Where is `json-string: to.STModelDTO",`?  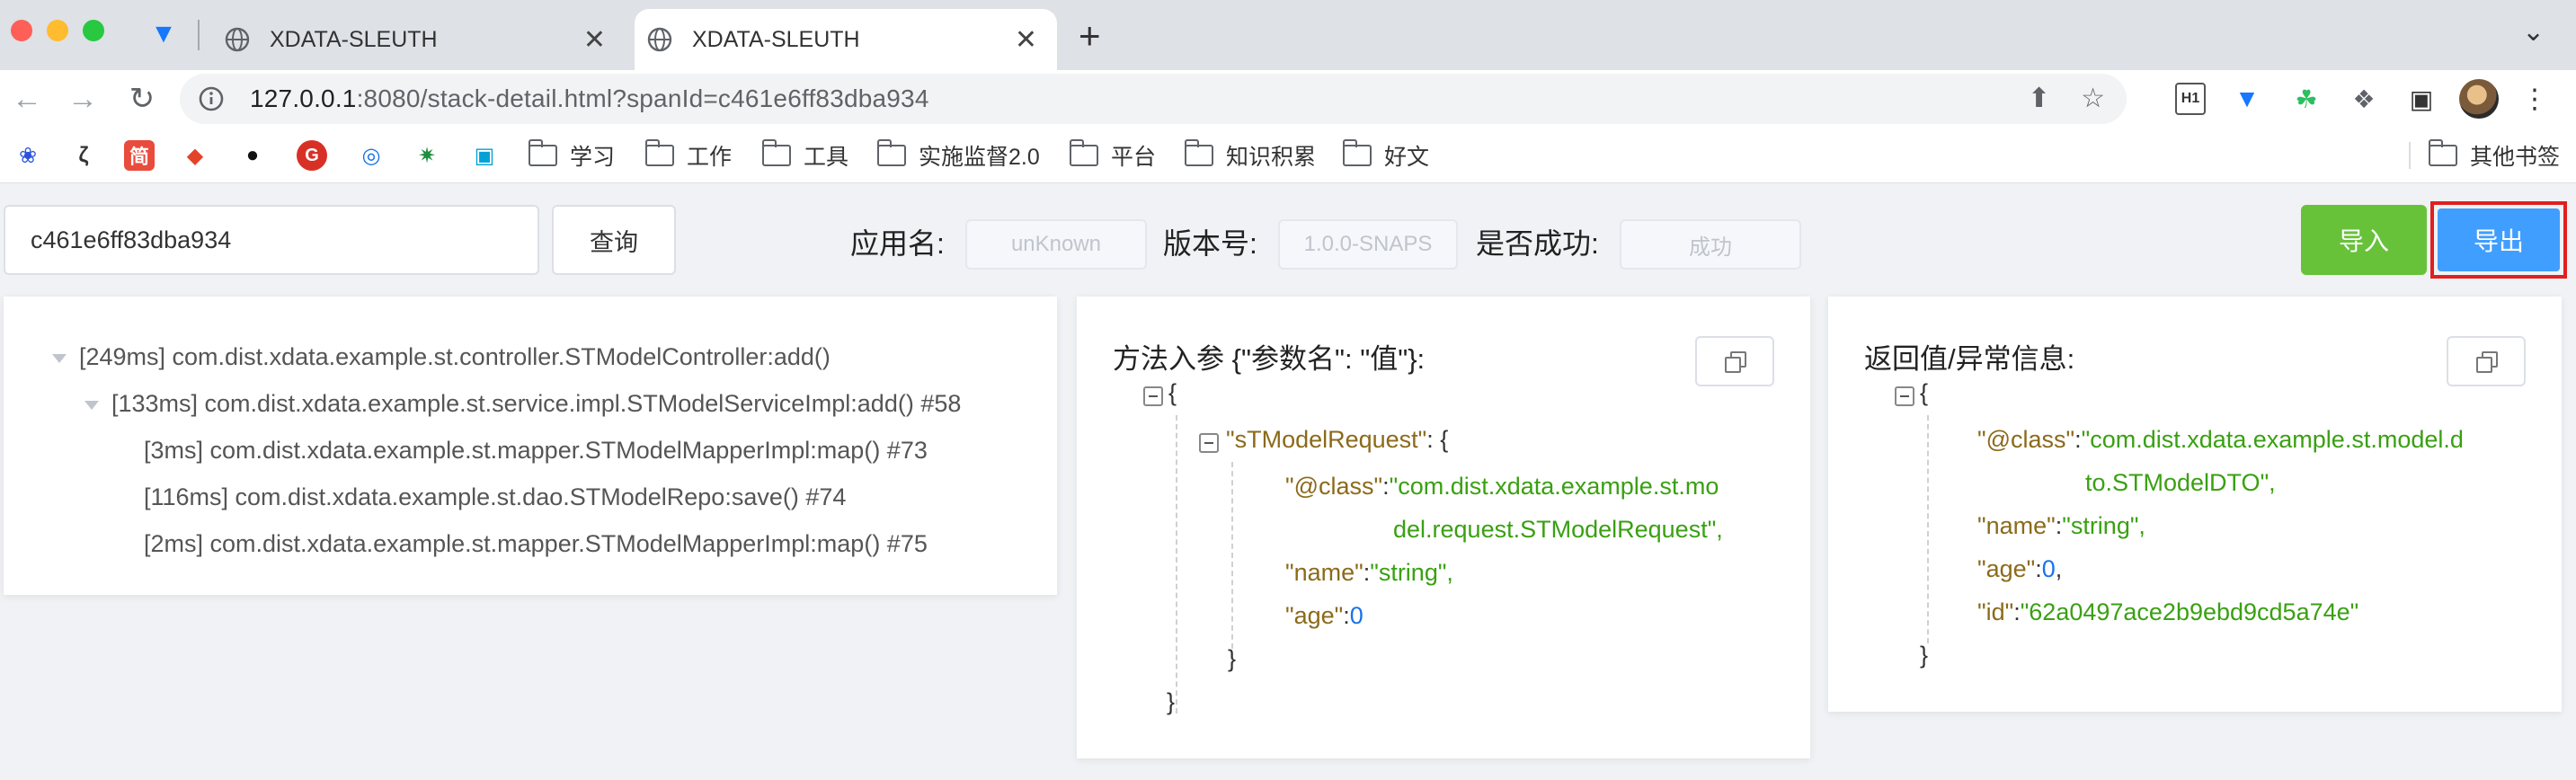
json-string: to.STModelDTO", is located at coordinates (2180, 482).